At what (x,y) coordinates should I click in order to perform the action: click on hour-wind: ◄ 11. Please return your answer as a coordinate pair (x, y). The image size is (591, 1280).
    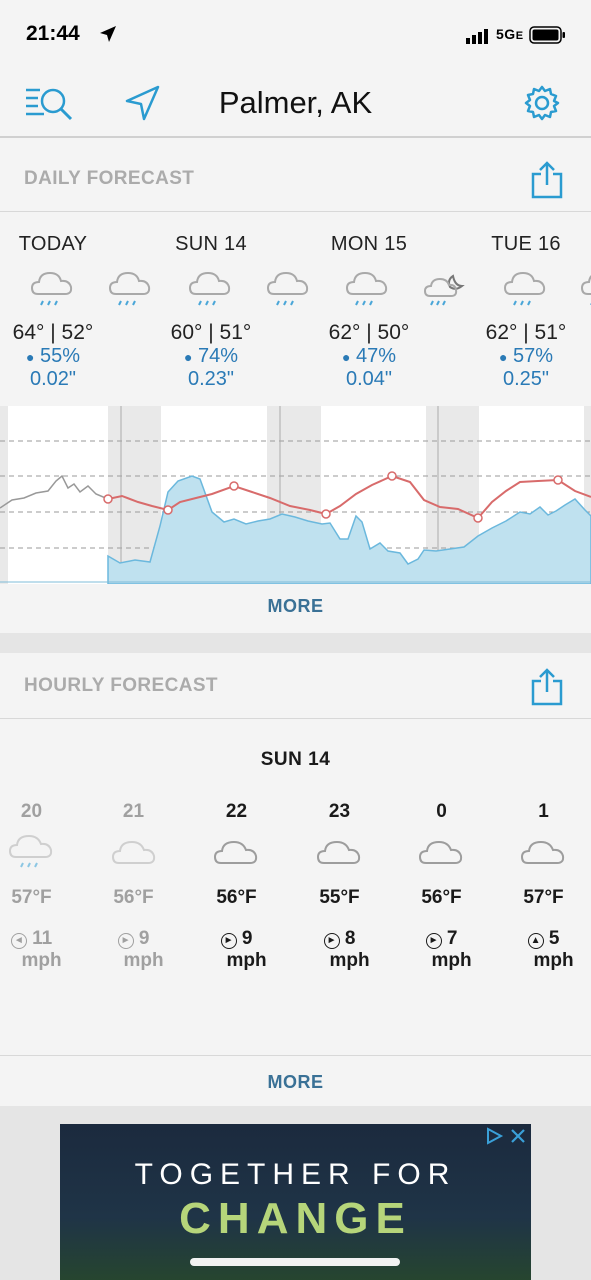
    Looking at the image, I should click on (41, 939).